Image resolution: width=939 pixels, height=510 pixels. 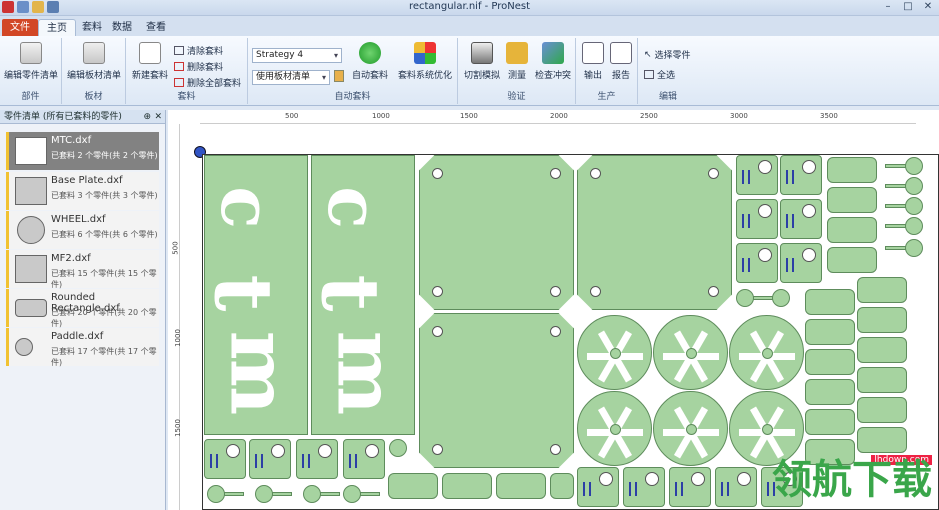 I want to click on check-icon, so click(x=553, y=53).